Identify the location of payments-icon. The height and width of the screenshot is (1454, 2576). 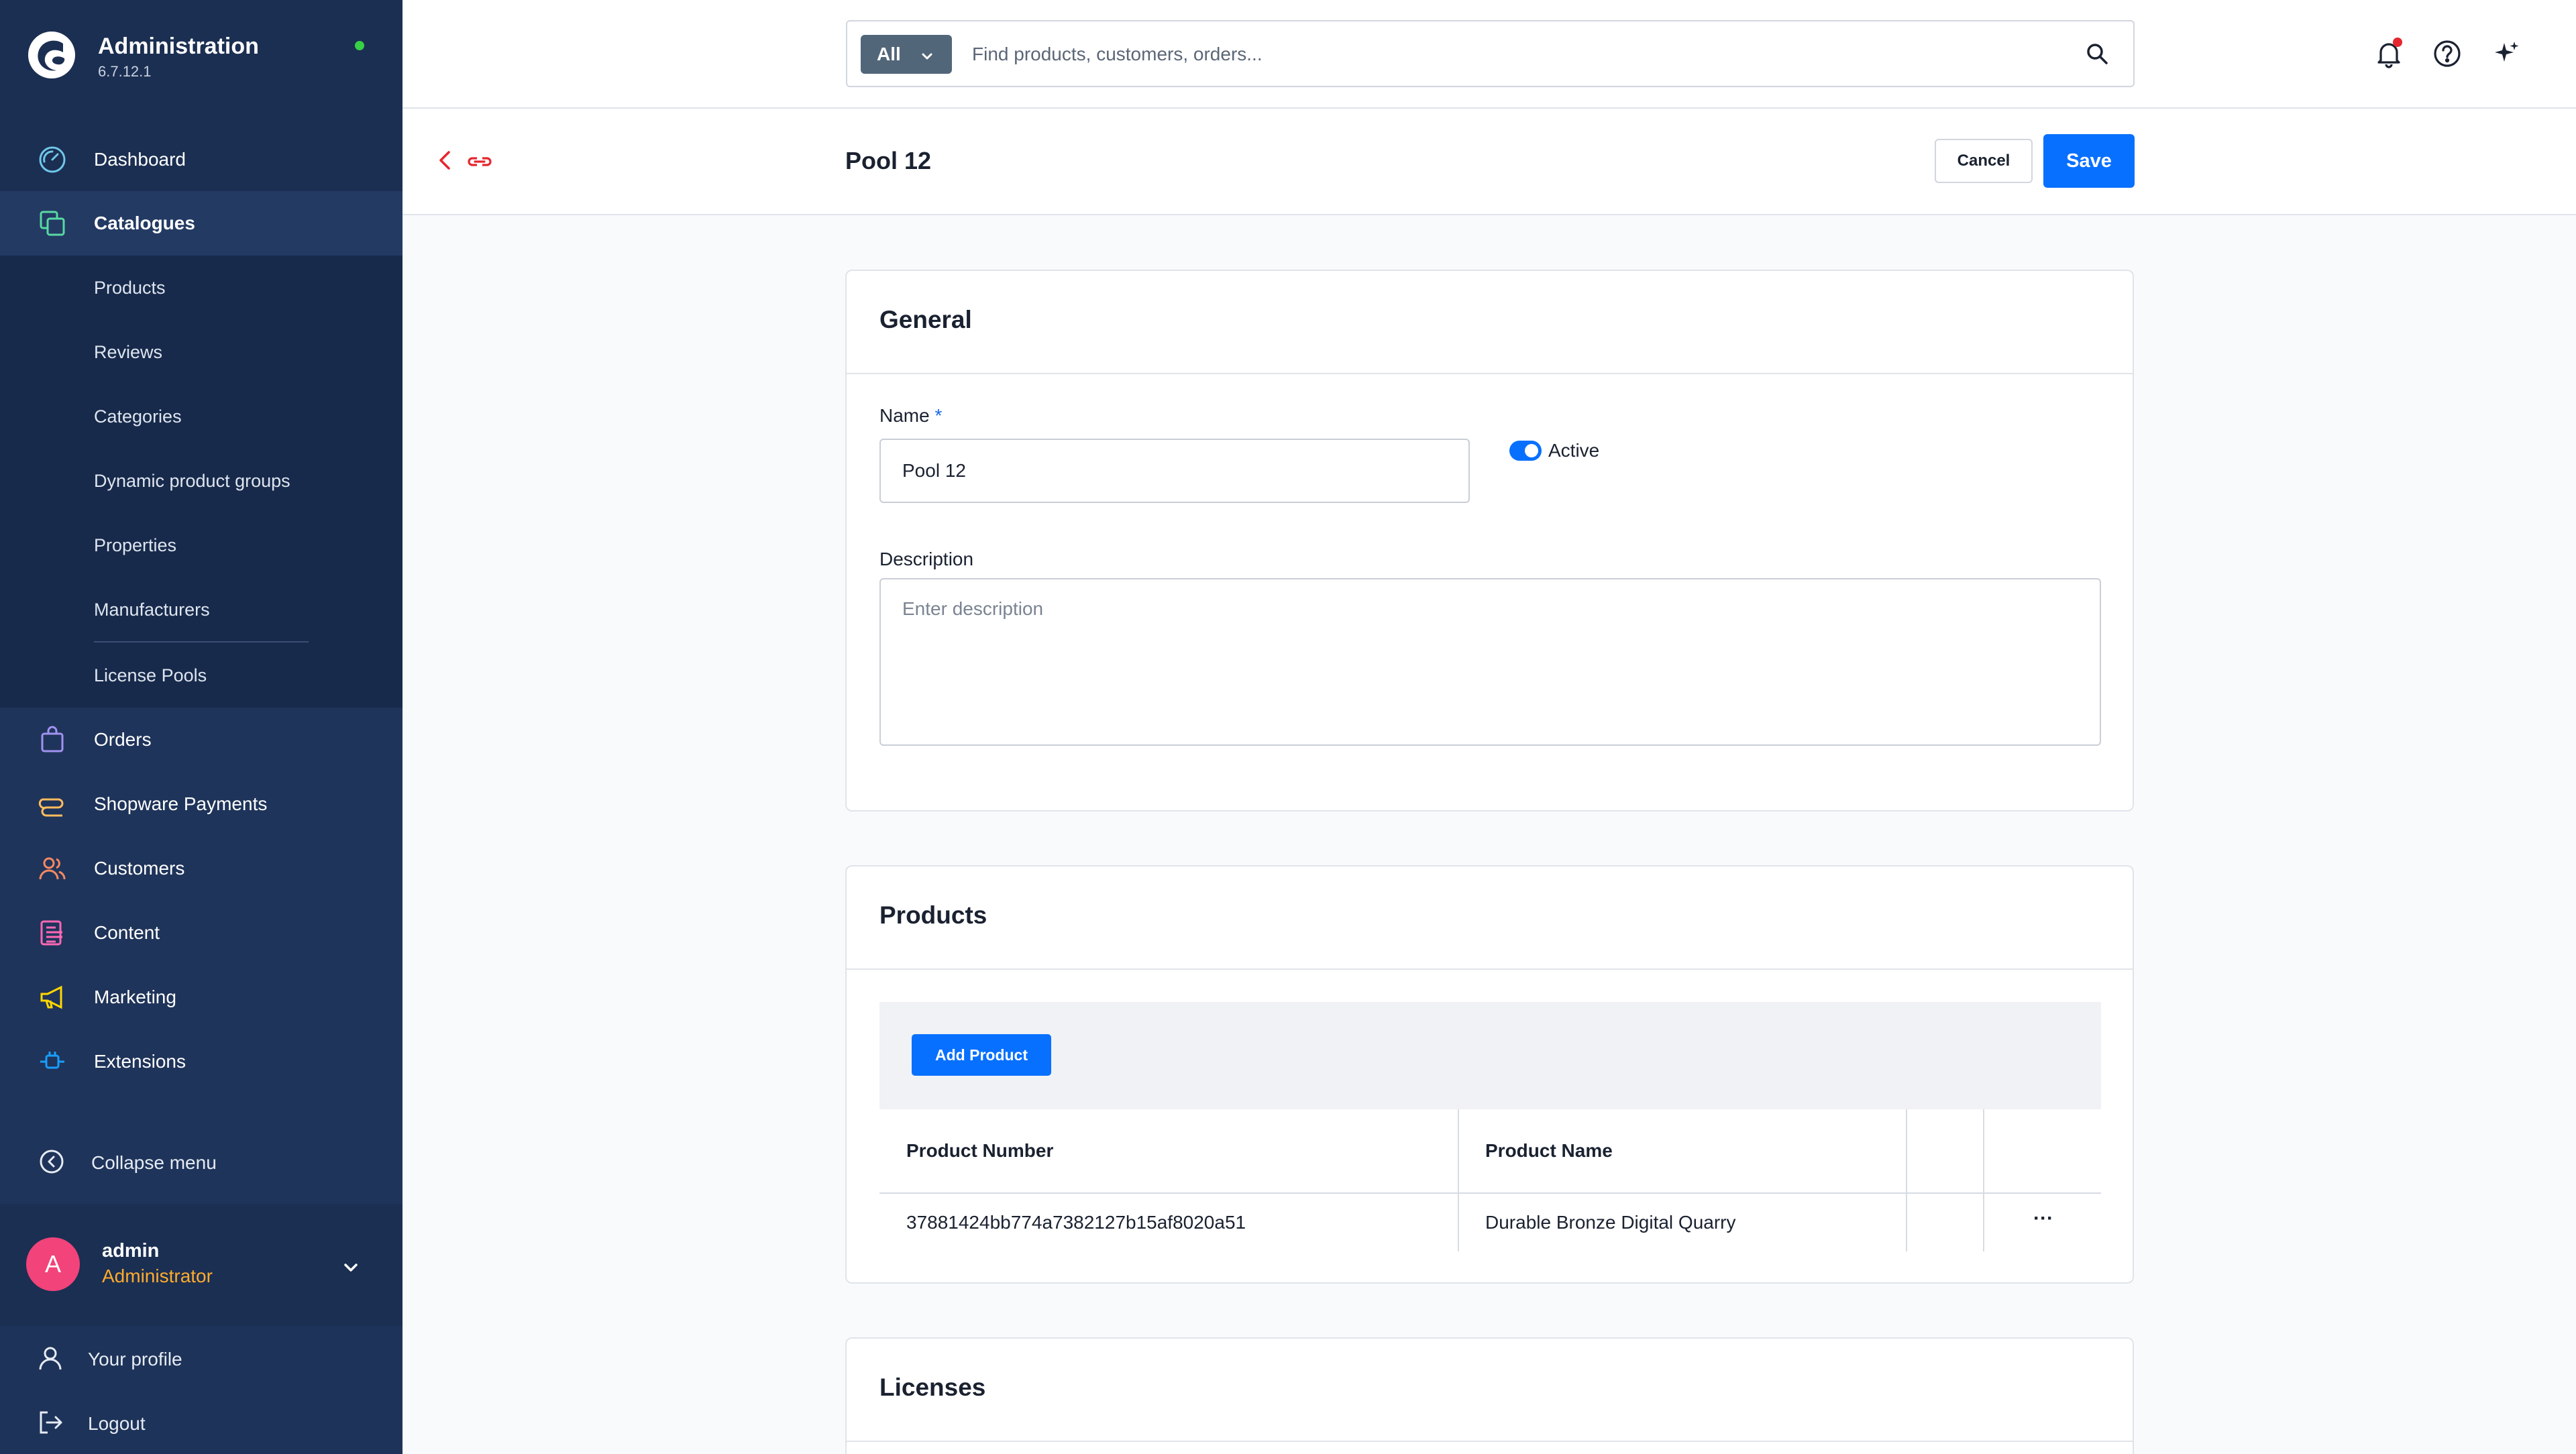
(52, 804).